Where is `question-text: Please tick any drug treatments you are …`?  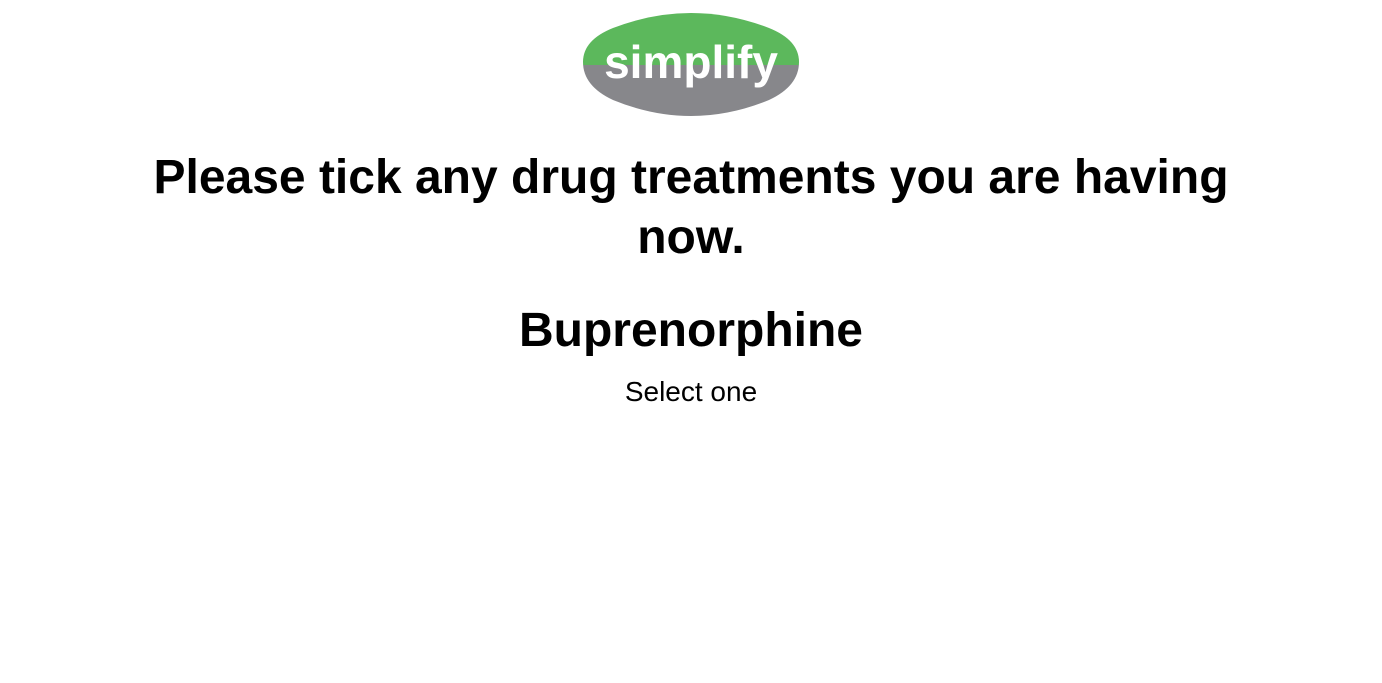
question-text: Please tick any drug treatments you are … is located at coordinates (691, 207).